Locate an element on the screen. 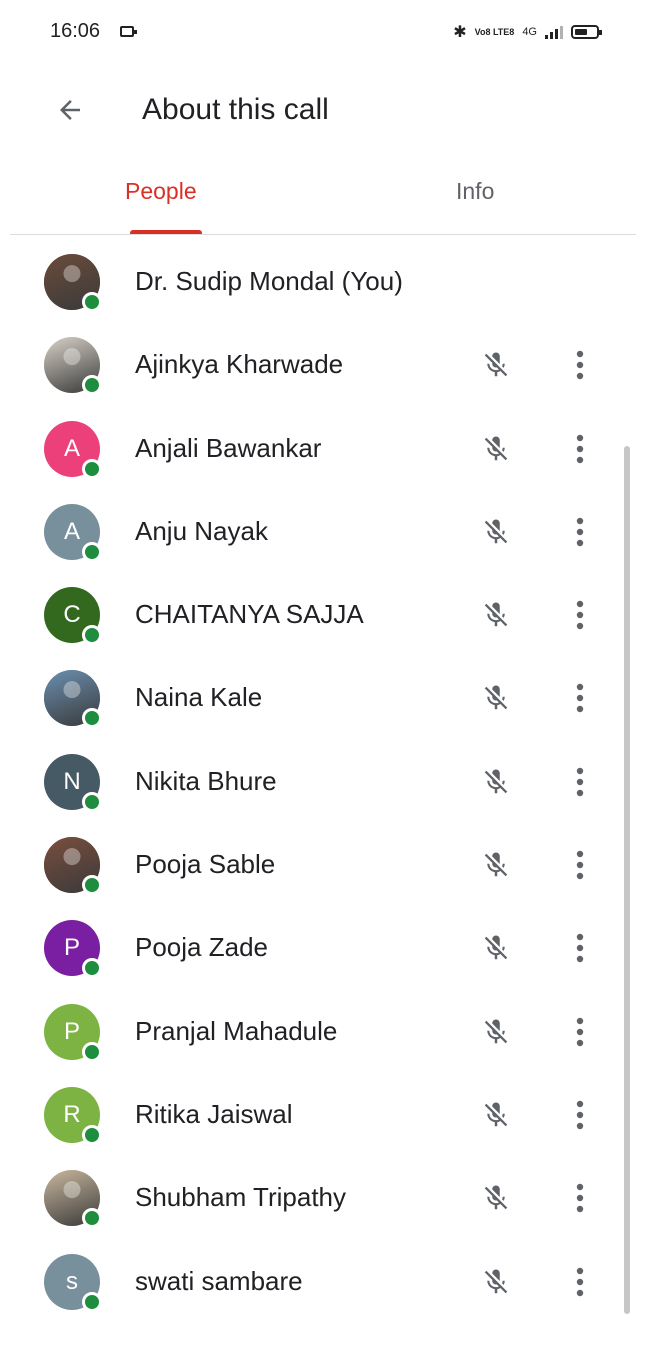 The image size is (649, 1351). participant-name: Shubham Tripathy is located at coordinates (241, 1197).